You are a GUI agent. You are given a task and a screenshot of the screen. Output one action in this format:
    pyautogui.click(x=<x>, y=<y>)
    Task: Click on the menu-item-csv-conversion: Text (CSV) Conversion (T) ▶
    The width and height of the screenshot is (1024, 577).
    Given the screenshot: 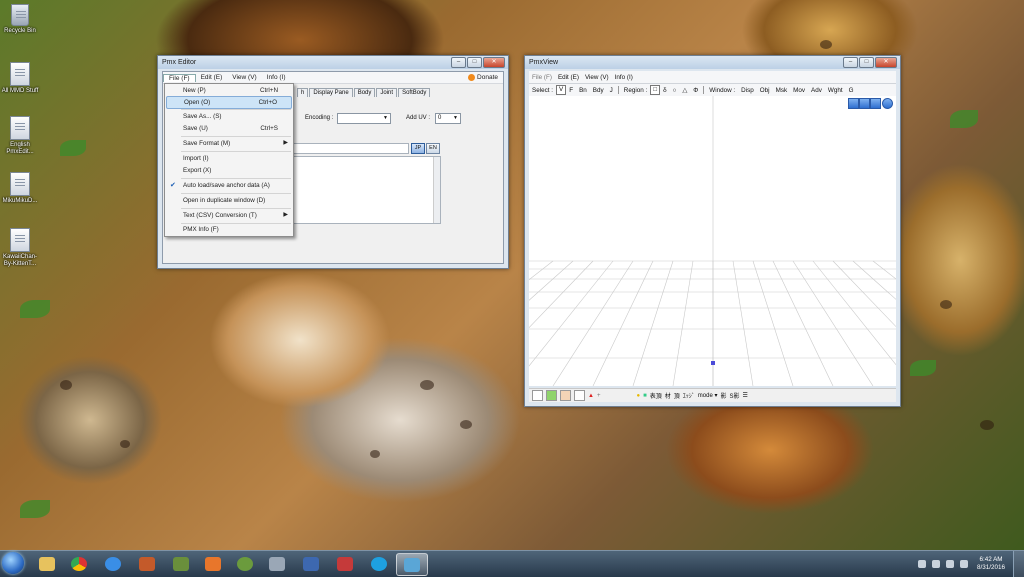 What is the action you would take?
    pyautogui.click(x=229, y=215)
    